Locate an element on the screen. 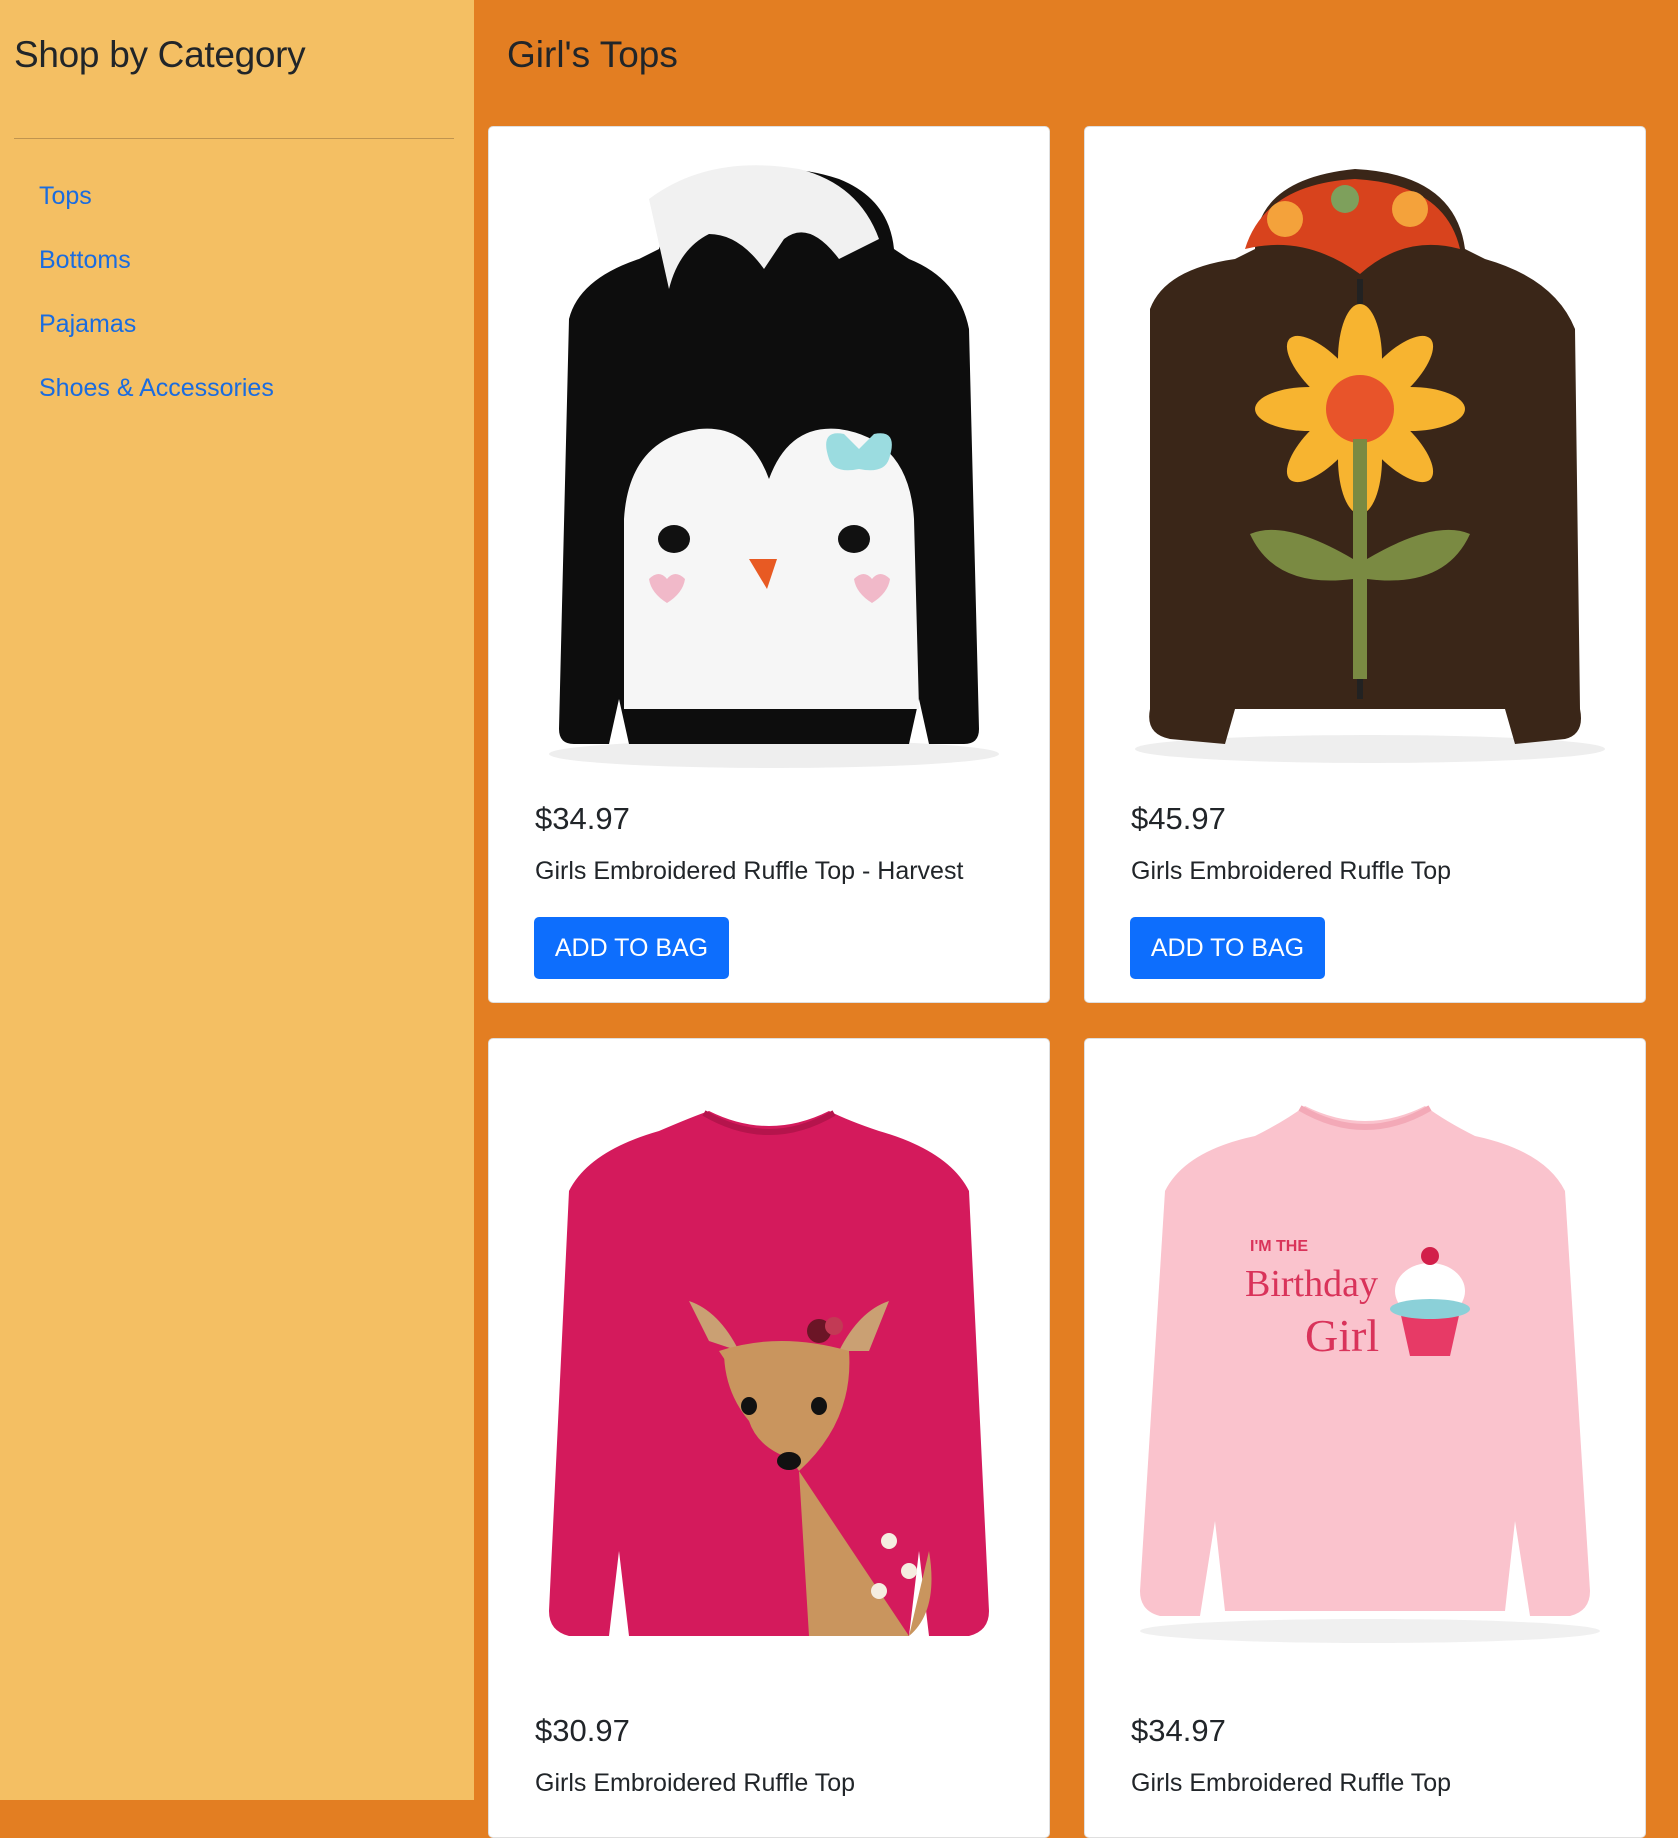 The width and height of the screenshot is (1678, 1838). product-image-penguin-hoodie is located at coordinates (769, 459).